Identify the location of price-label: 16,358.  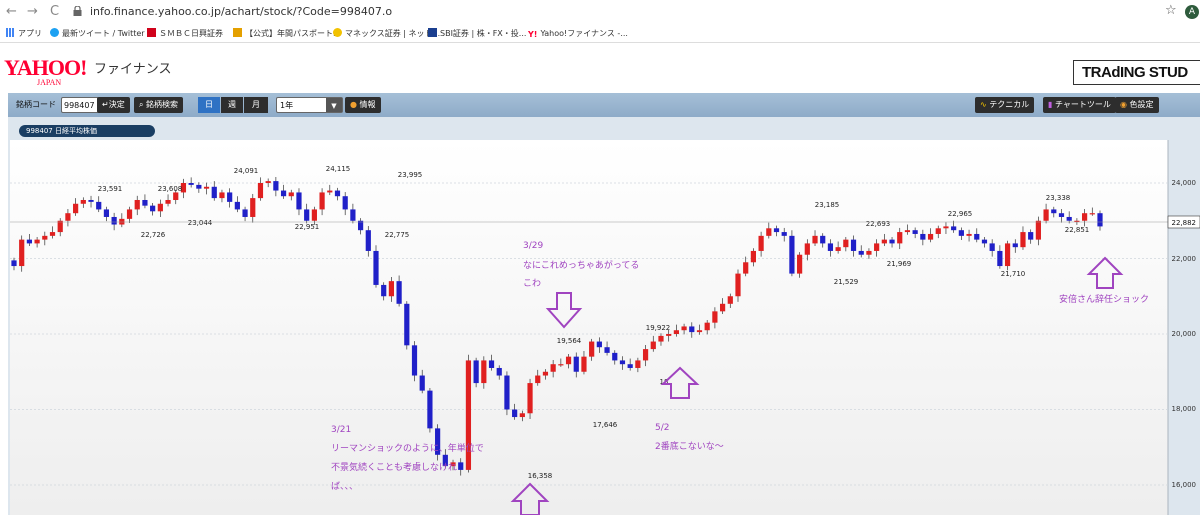
(540, 476).